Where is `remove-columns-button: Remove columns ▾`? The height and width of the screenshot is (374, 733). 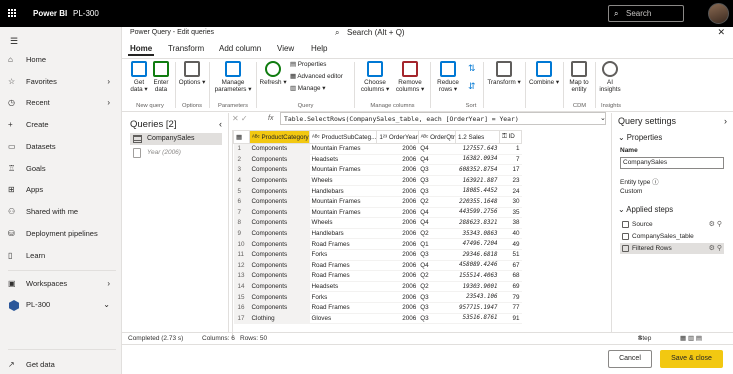 remove-columns-button: Remove columns ▾ is located at coordinates (410, 77).